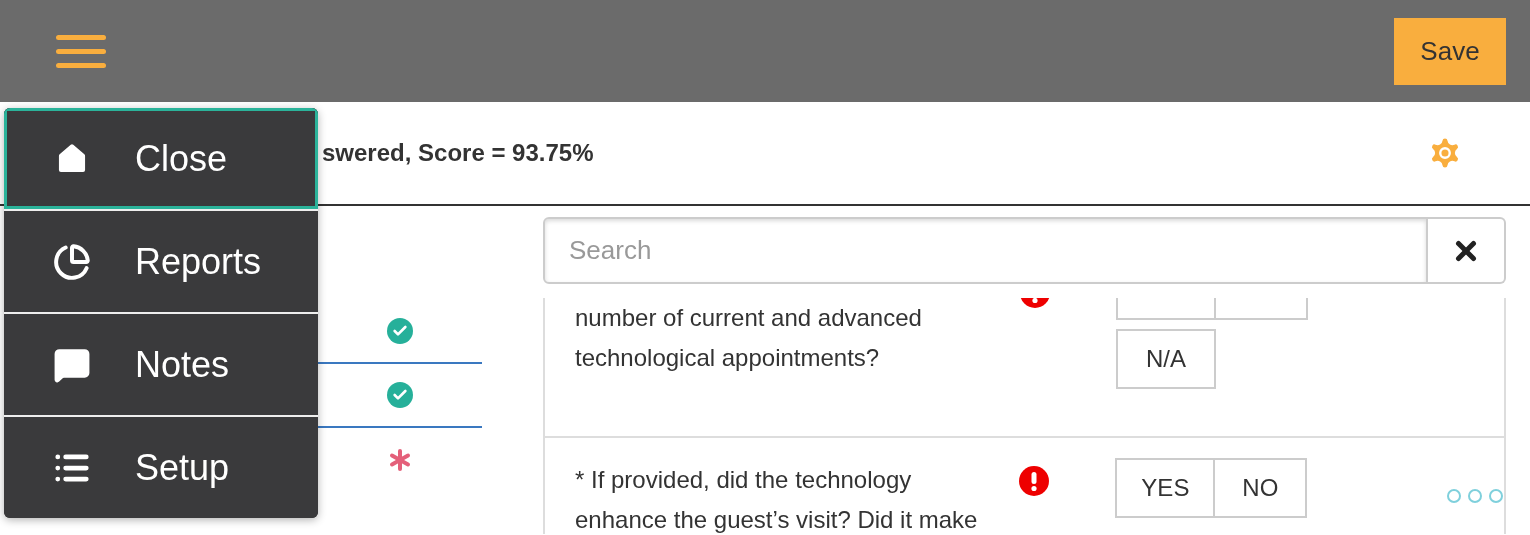 Image resolution: width=1530 pixels, height=535 pixels. Describe the element at coordinates (748, 338) in the screenshot. I see `question-text: number of current and advanced technological appointments?` at that location.